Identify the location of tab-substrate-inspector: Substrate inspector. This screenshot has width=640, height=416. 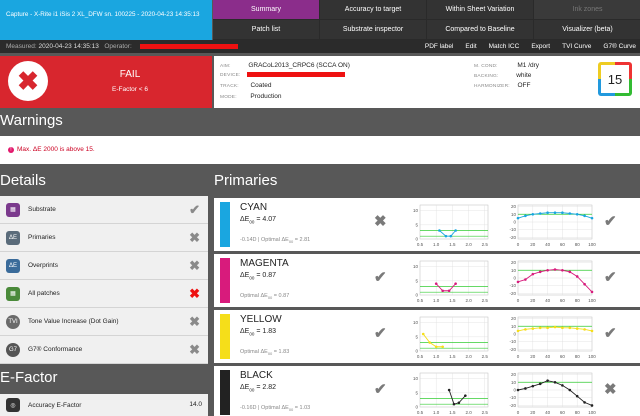
(373, 29).